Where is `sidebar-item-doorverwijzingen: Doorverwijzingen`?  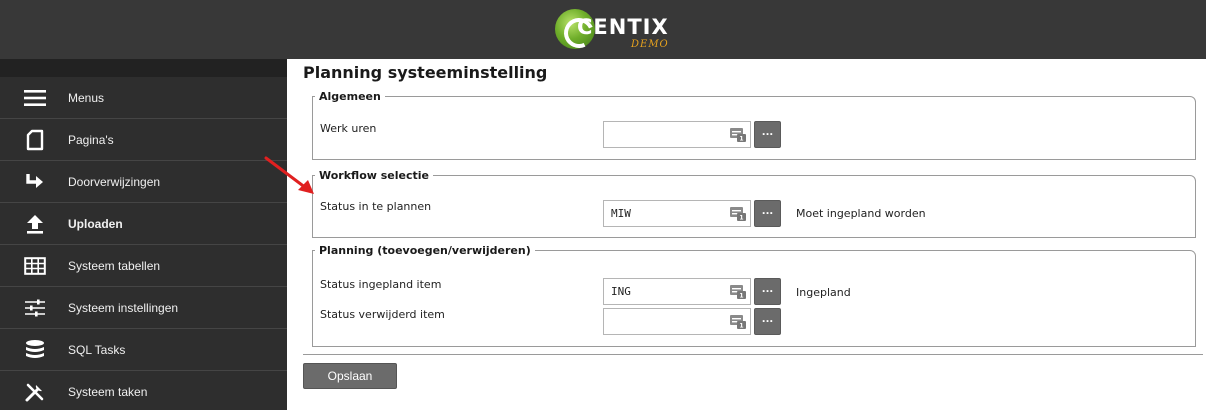
sidebar-item-doorverwijzingen: Doorverwijzingen is located at coordinates (143, 182).